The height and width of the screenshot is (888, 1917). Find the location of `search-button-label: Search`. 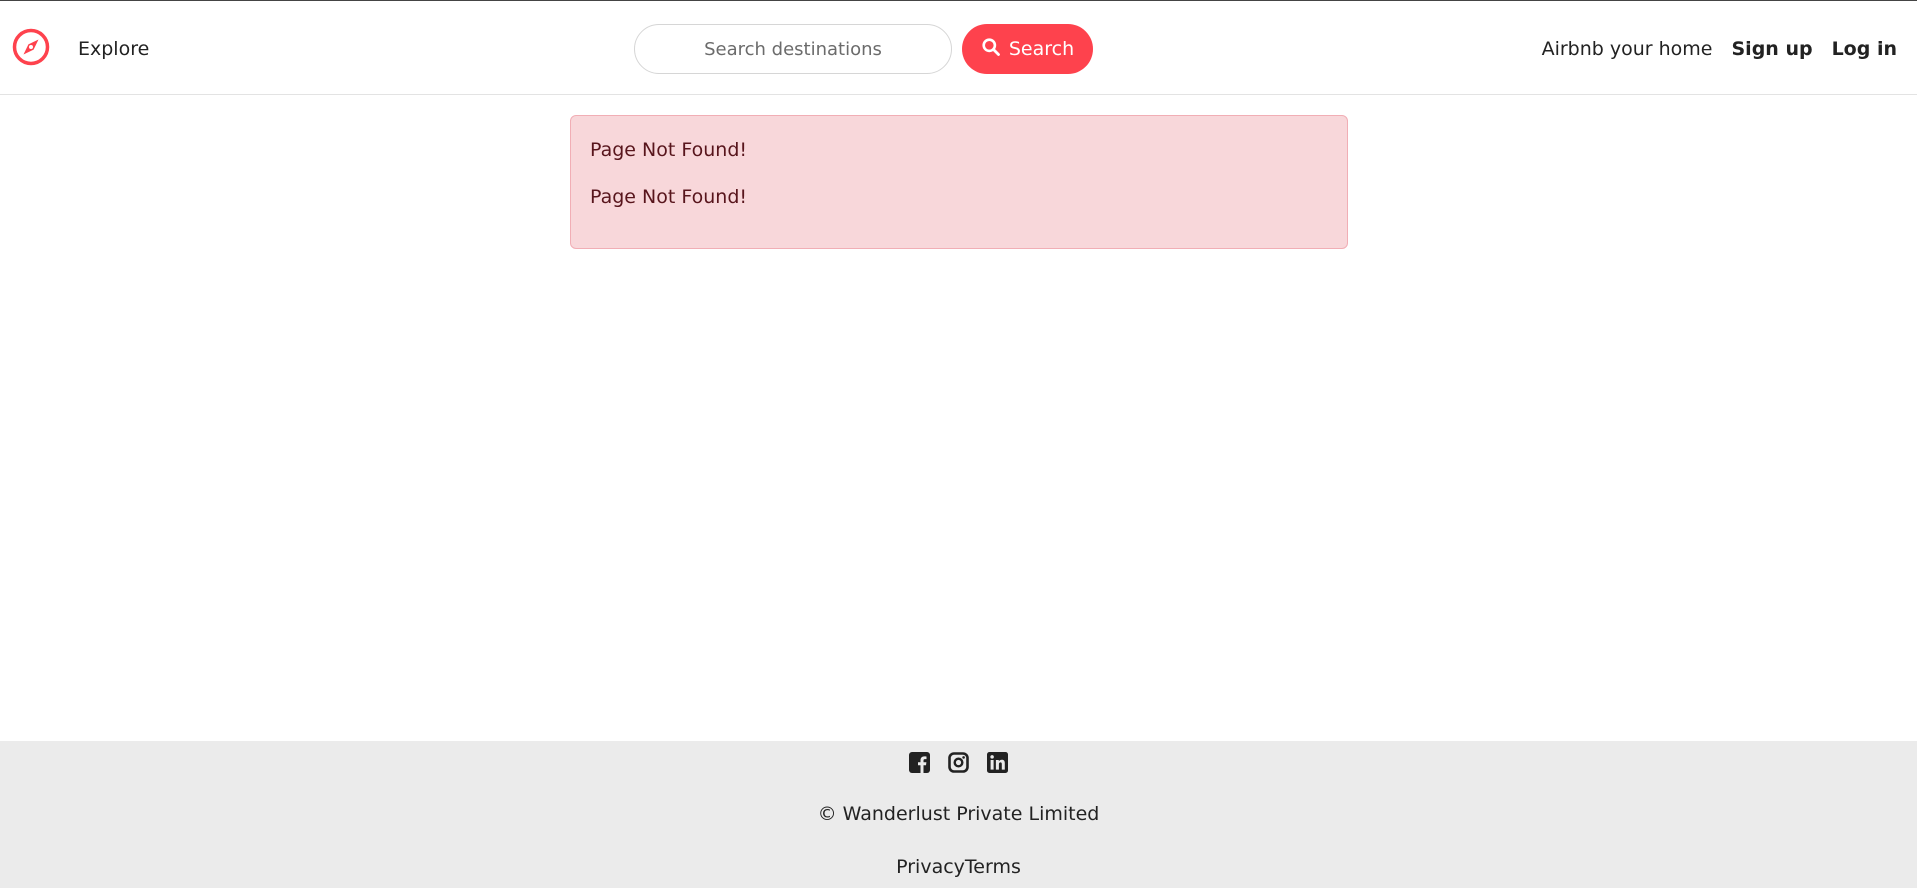

search-button-label: Search is located at coordinates (1041, 49).